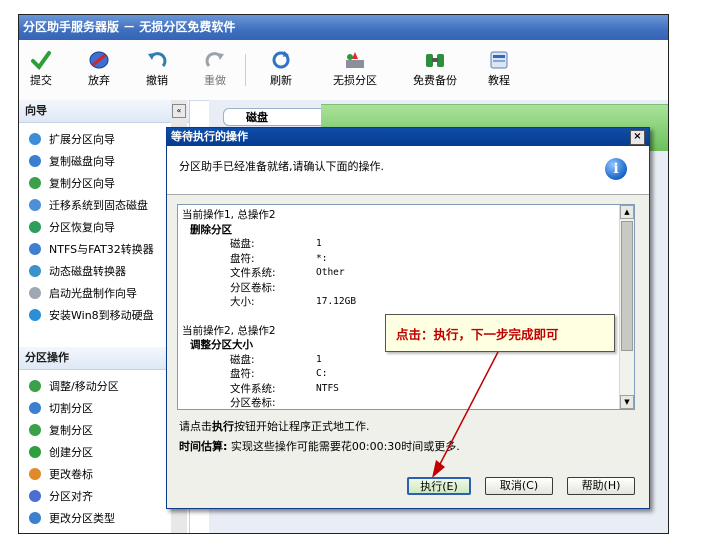 This screenshot has height=544, width=704. Describe the element at coordinates (322, 373) in the screenshot. I see `field-value: C:` at that location.